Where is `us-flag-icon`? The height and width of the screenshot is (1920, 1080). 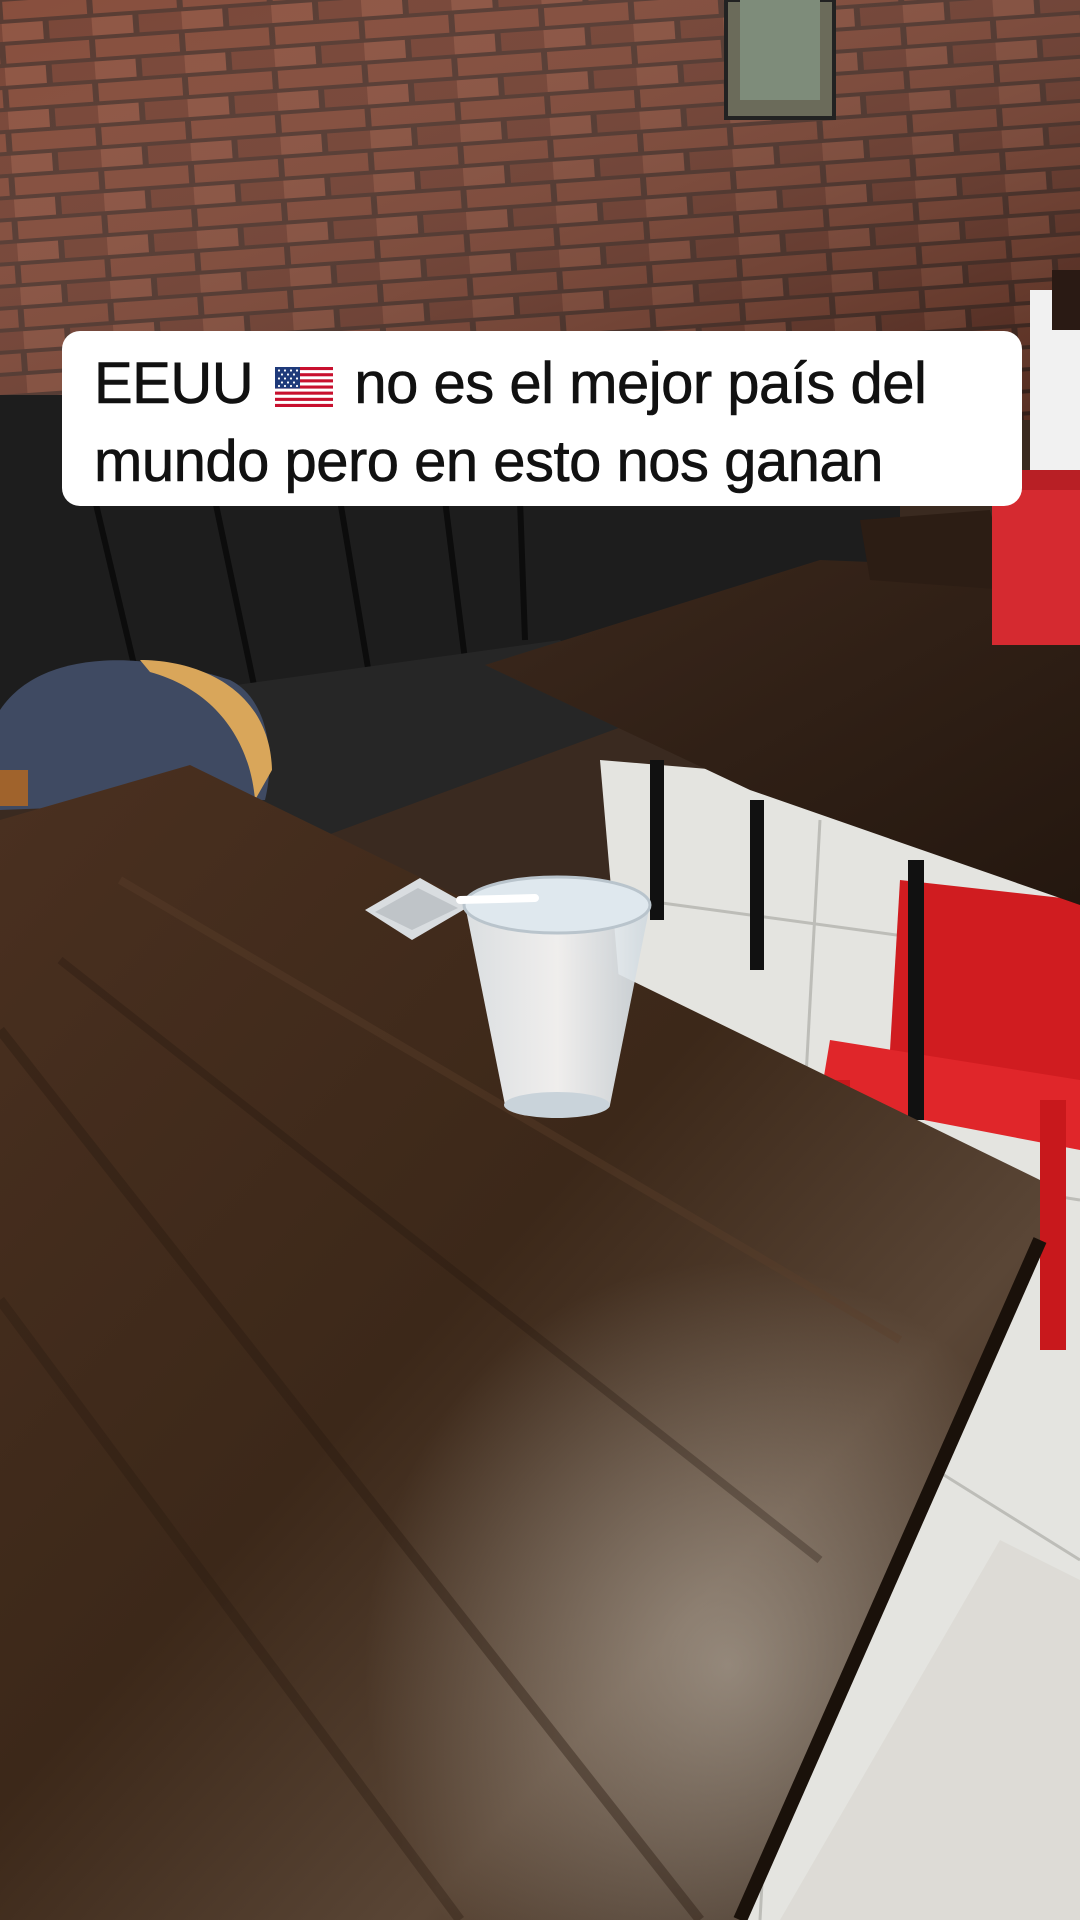
us-flag-icon is located at coordinates (303, 387).